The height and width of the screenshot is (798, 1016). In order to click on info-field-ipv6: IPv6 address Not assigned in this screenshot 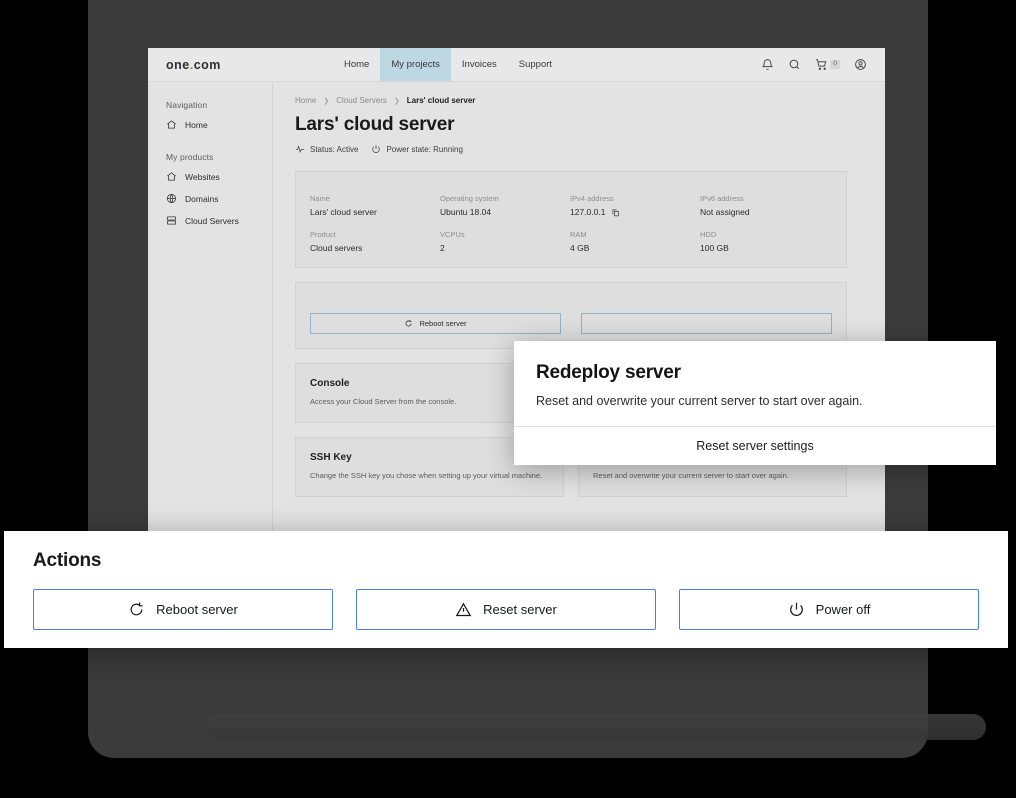, I will do `click(765, 205)`.